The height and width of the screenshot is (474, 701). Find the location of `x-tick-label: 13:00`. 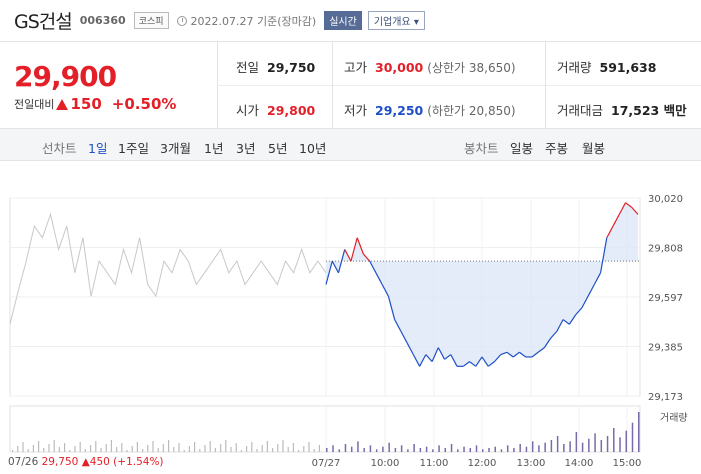

x-tick-label: 13:00 is located at coordinates (531, 463).